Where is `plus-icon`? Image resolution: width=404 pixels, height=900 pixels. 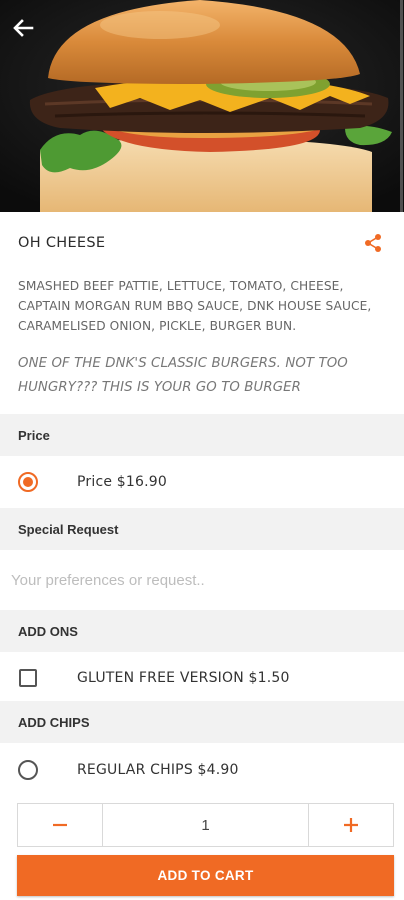
plus-icon is located at coordinates (351, 825).